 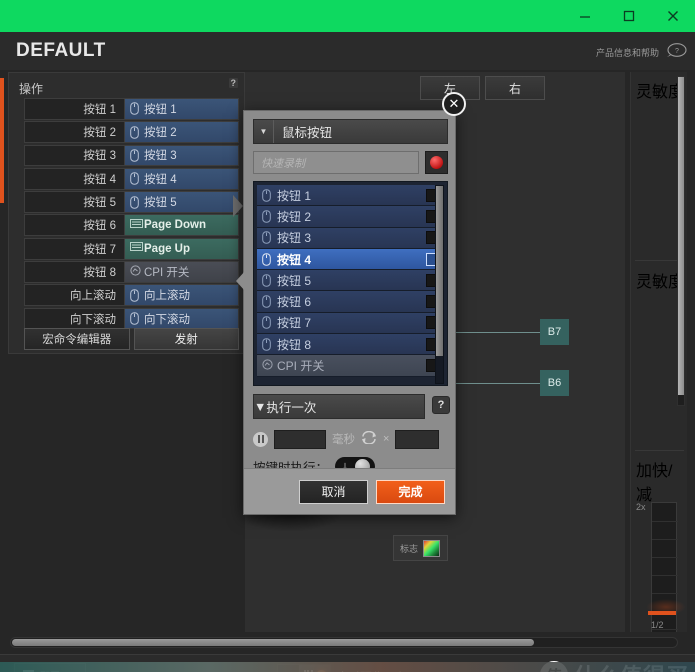 I want to click on assignment-cell: Page Up, so click(x=182, y=248).